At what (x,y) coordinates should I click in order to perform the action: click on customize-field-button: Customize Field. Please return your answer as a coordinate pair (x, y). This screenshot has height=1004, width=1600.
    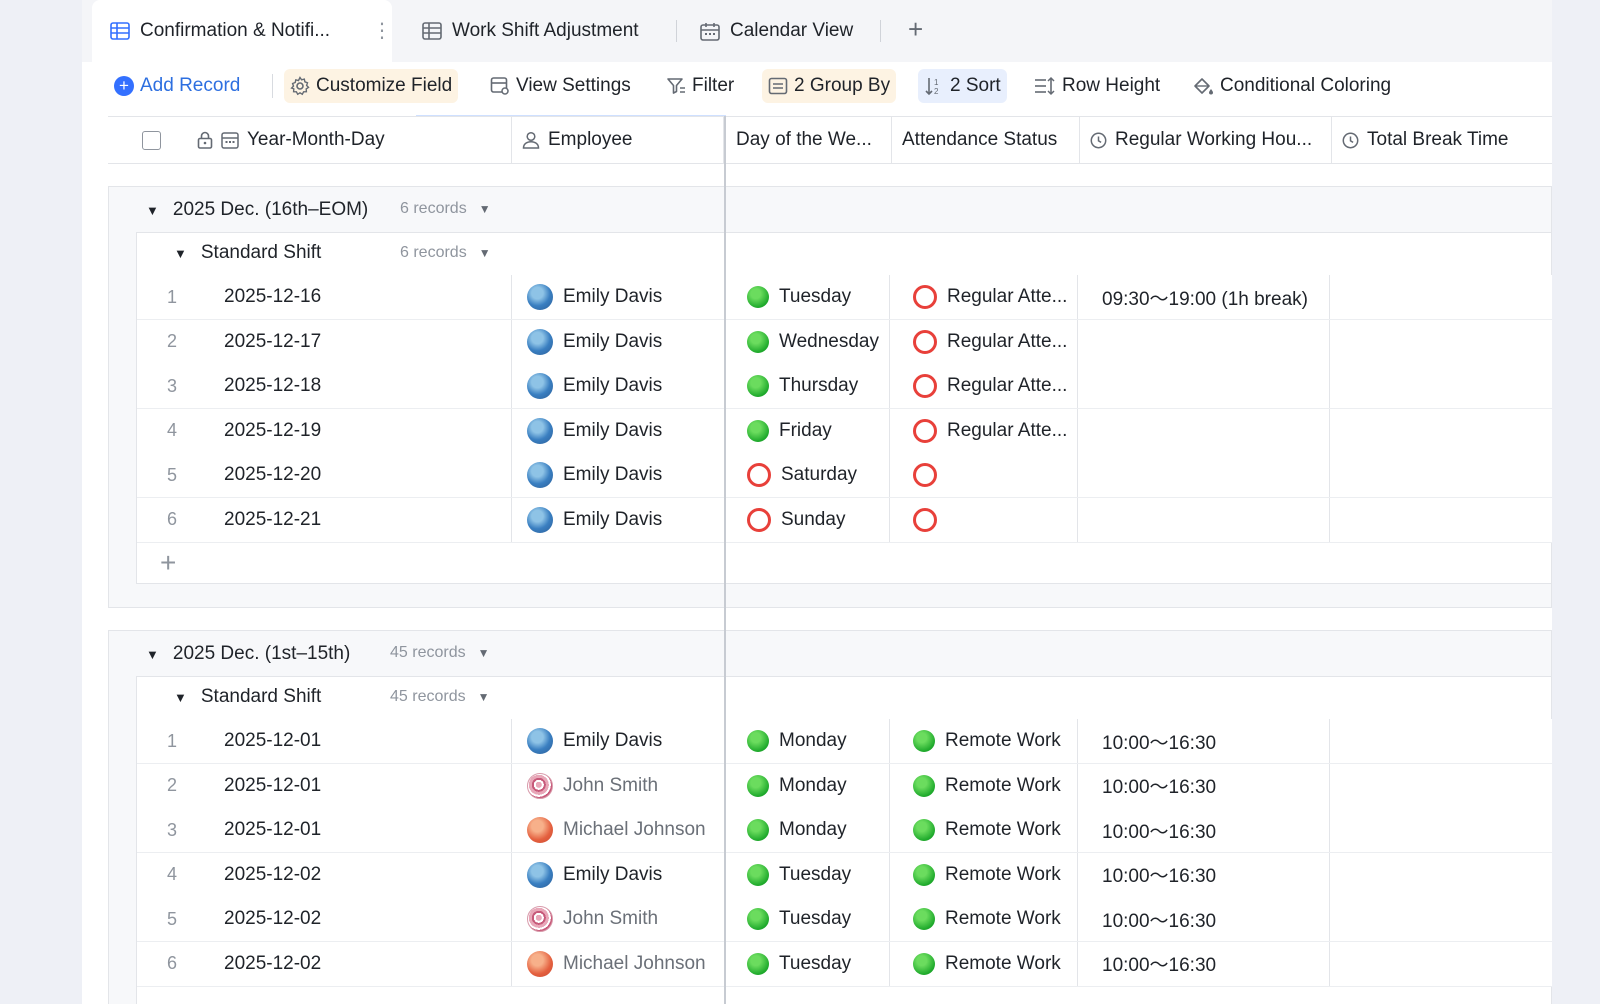
    Looking at the image, I should click on (371, 86).